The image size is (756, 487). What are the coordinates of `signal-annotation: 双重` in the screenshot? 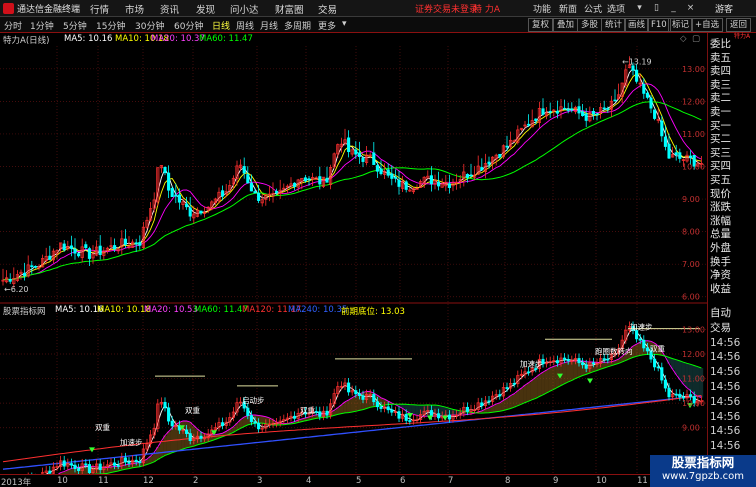 It's located at (657, 349).